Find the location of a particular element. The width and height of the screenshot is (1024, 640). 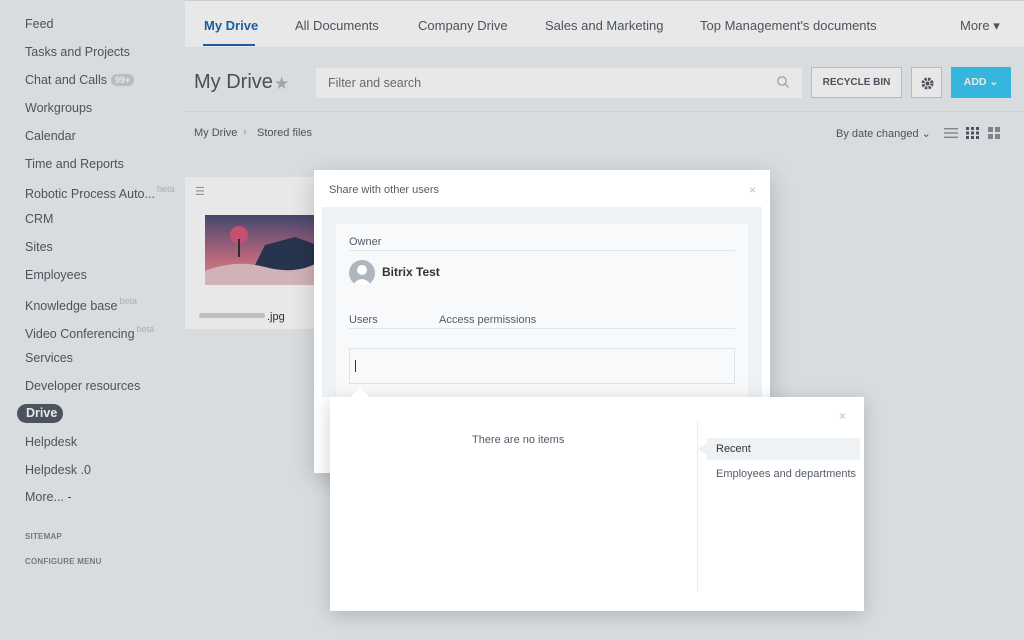

share-panel is located at coordinates (542, 324).